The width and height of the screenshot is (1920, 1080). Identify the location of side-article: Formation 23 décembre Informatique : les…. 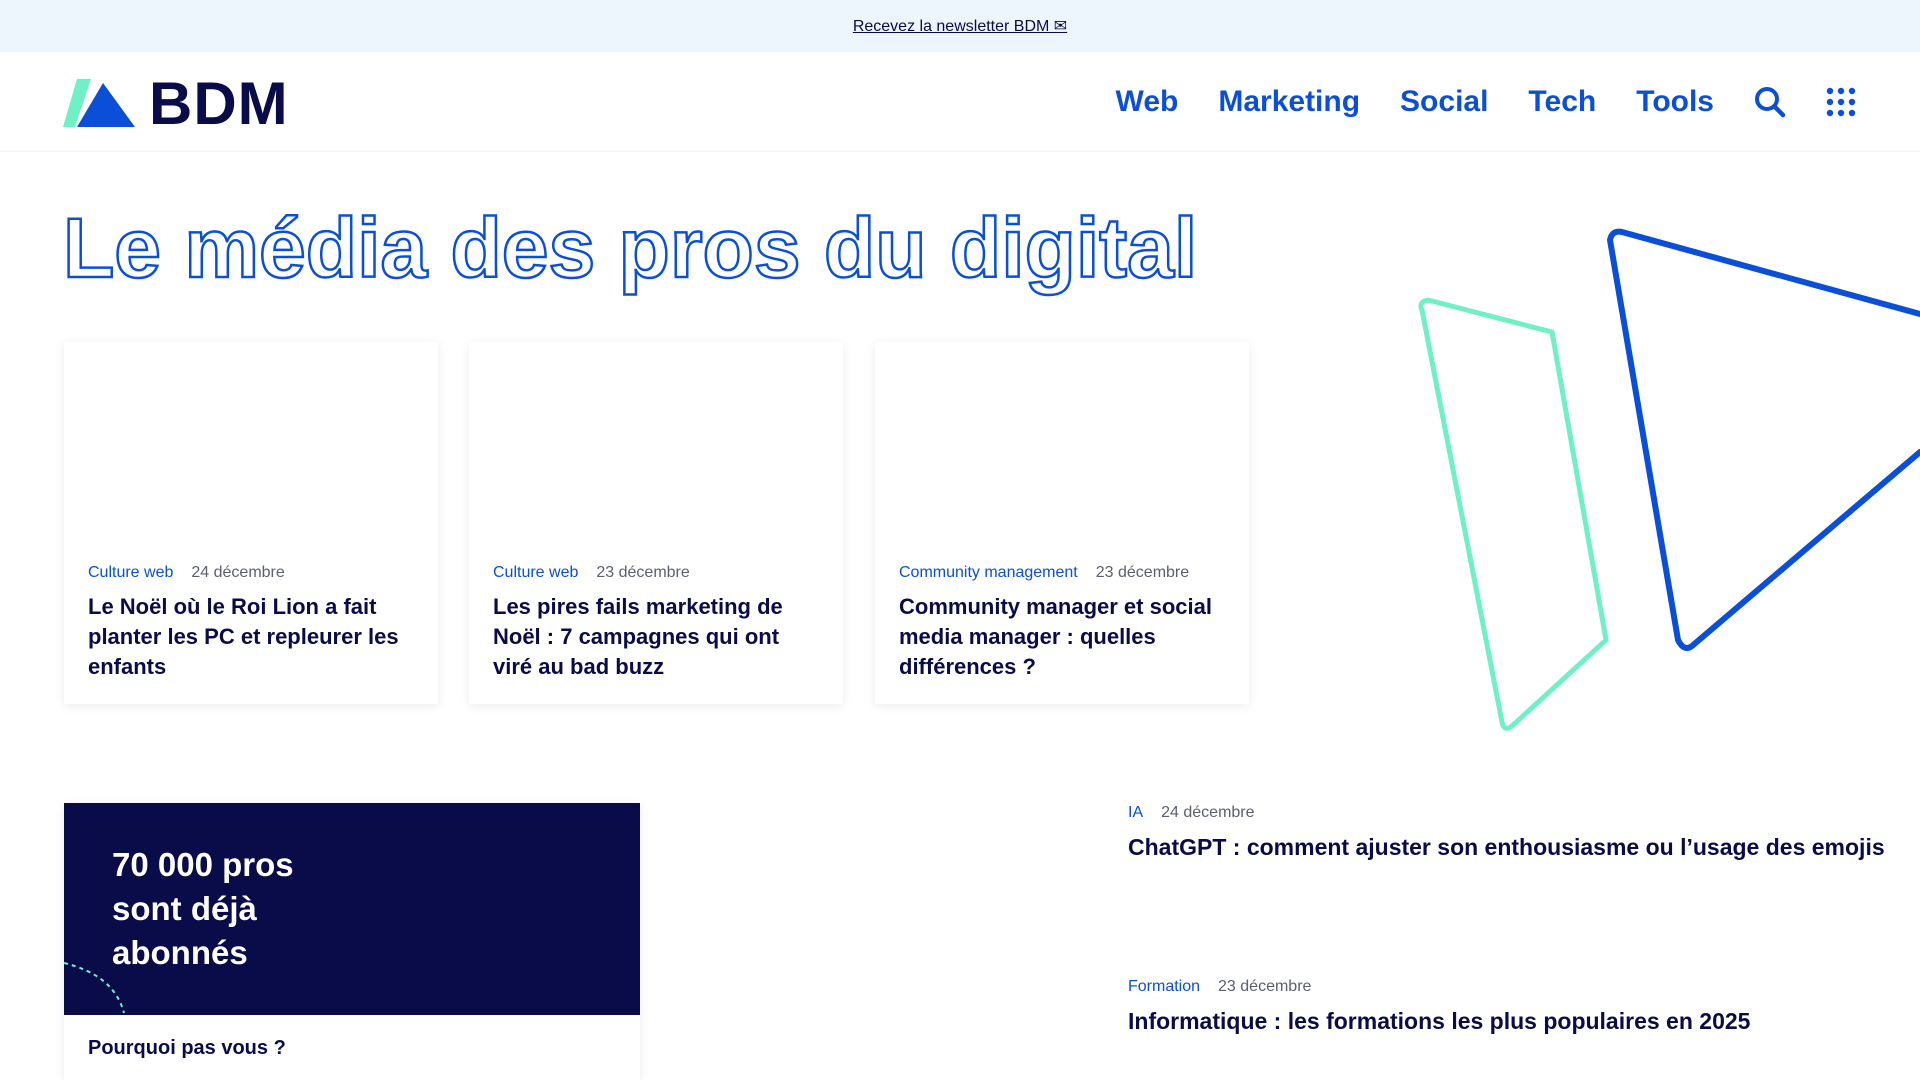
(1508, 1006).